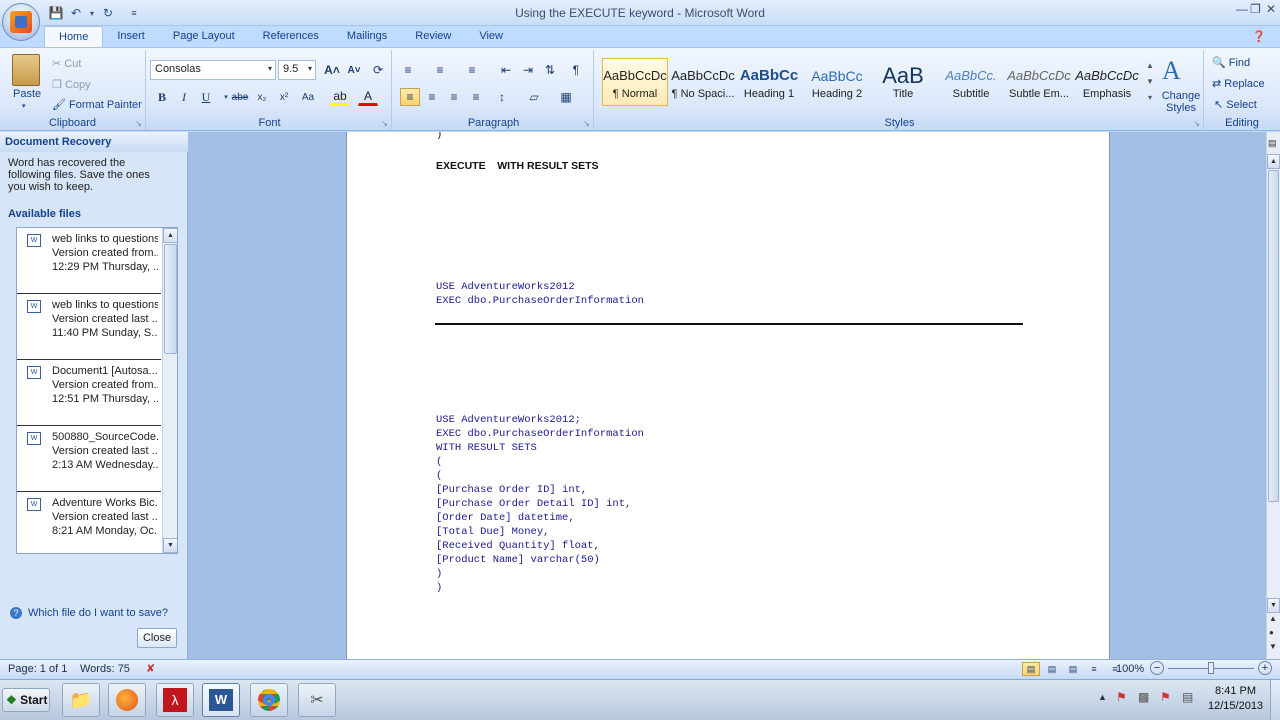 Image resolution: width=1280 pixels, height=720 pixels. What do you see at coordinates (1211, 668) in the screenshot?
I see `zoom-slider-thumb` at bounding box center [1211, 668].